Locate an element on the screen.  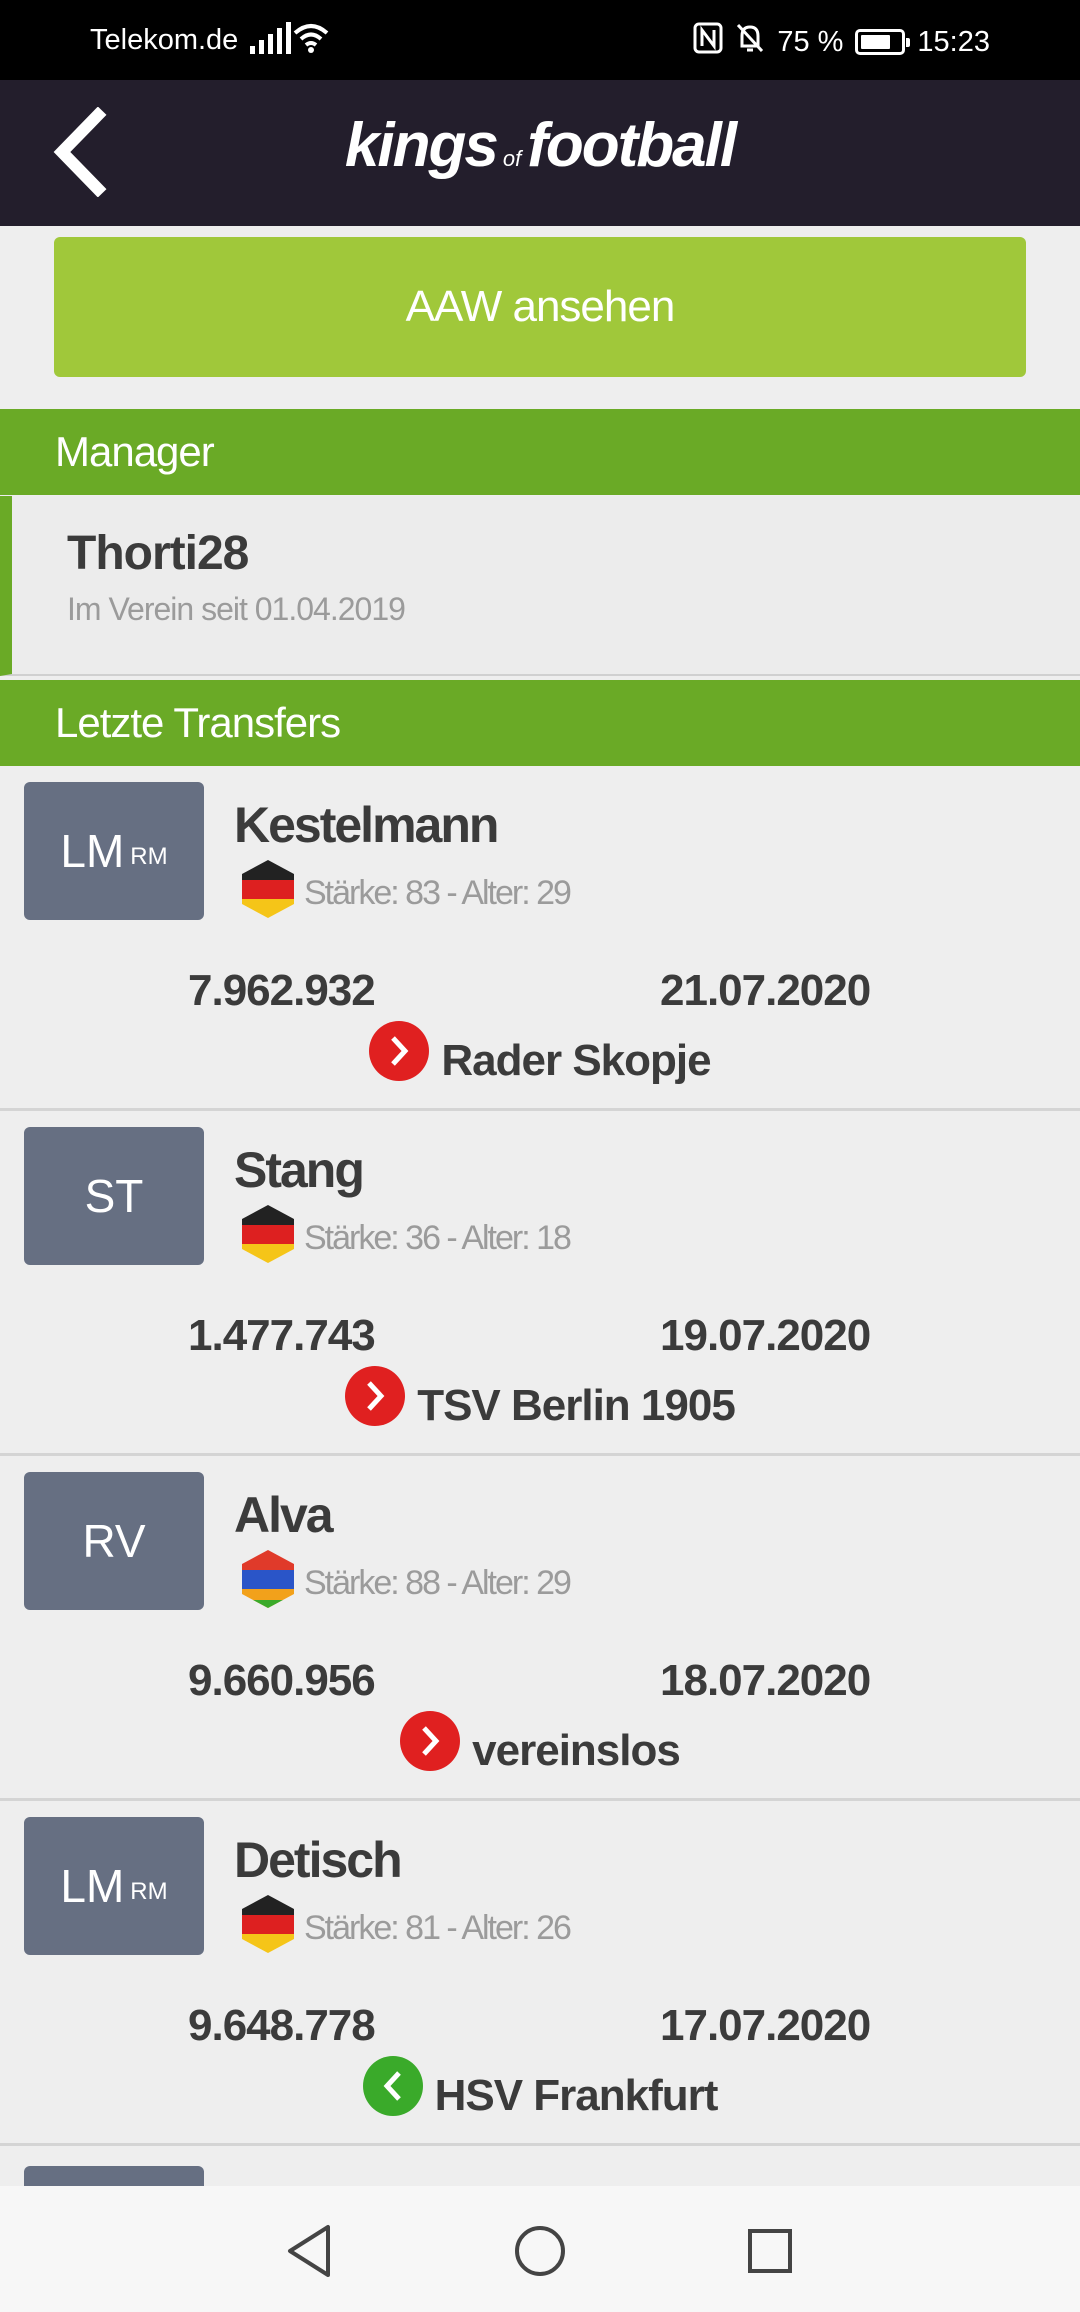
club-name: TSV Berlin 1905 is located at coordinates (576, 1405).